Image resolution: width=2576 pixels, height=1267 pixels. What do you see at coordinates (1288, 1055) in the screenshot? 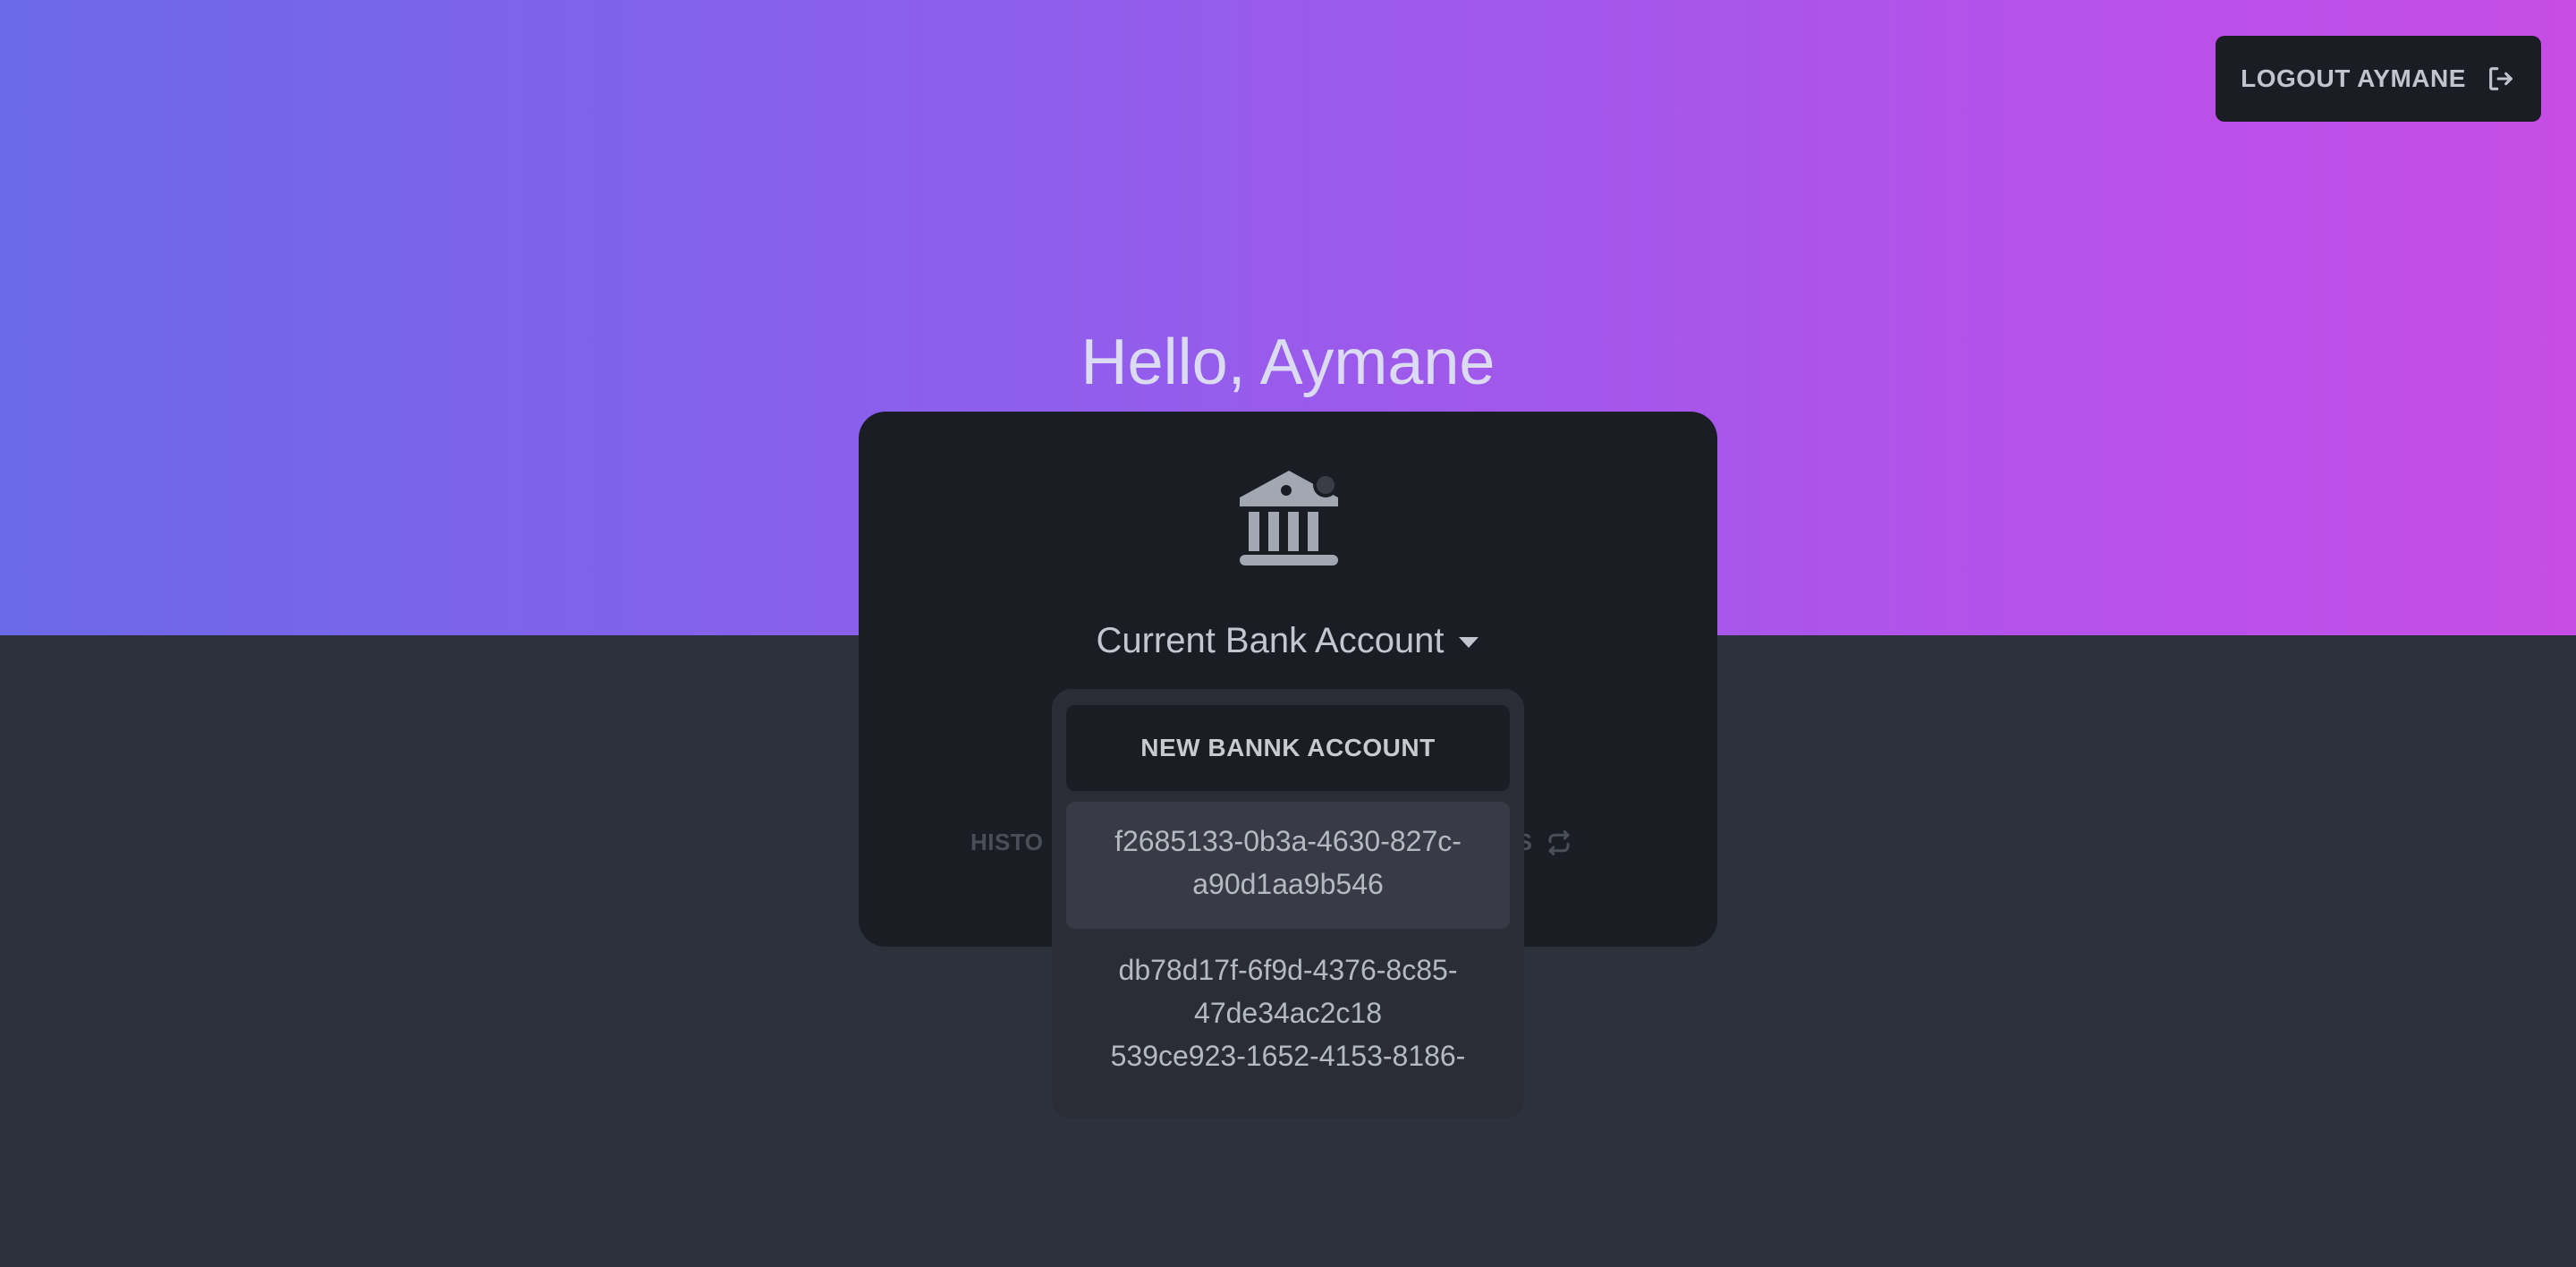
I see `dropdown-item-account: 539ce923-1652-4153-8186-` at bounding box center [1288, 1055].